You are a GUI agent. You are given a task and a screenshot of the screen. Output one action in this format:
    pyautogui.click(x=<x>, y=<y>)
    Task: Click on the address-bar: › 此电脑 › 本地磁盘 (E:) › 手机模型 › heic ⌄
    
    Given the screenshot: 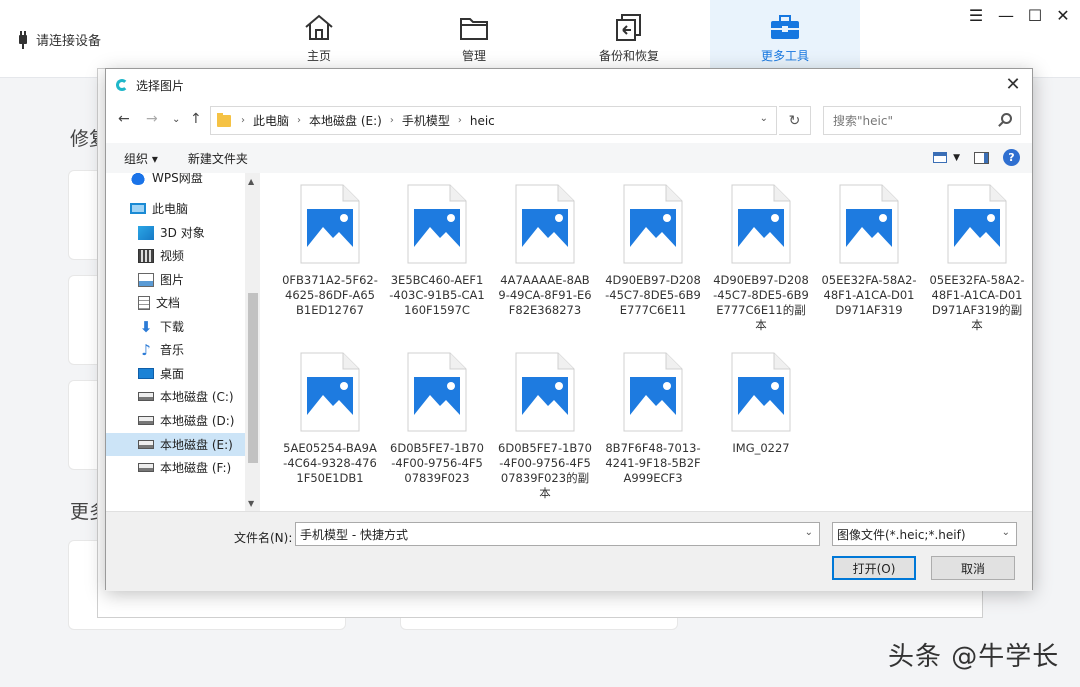 What is the action you would take?
    pyautogui.click(x=493, y=120)
    